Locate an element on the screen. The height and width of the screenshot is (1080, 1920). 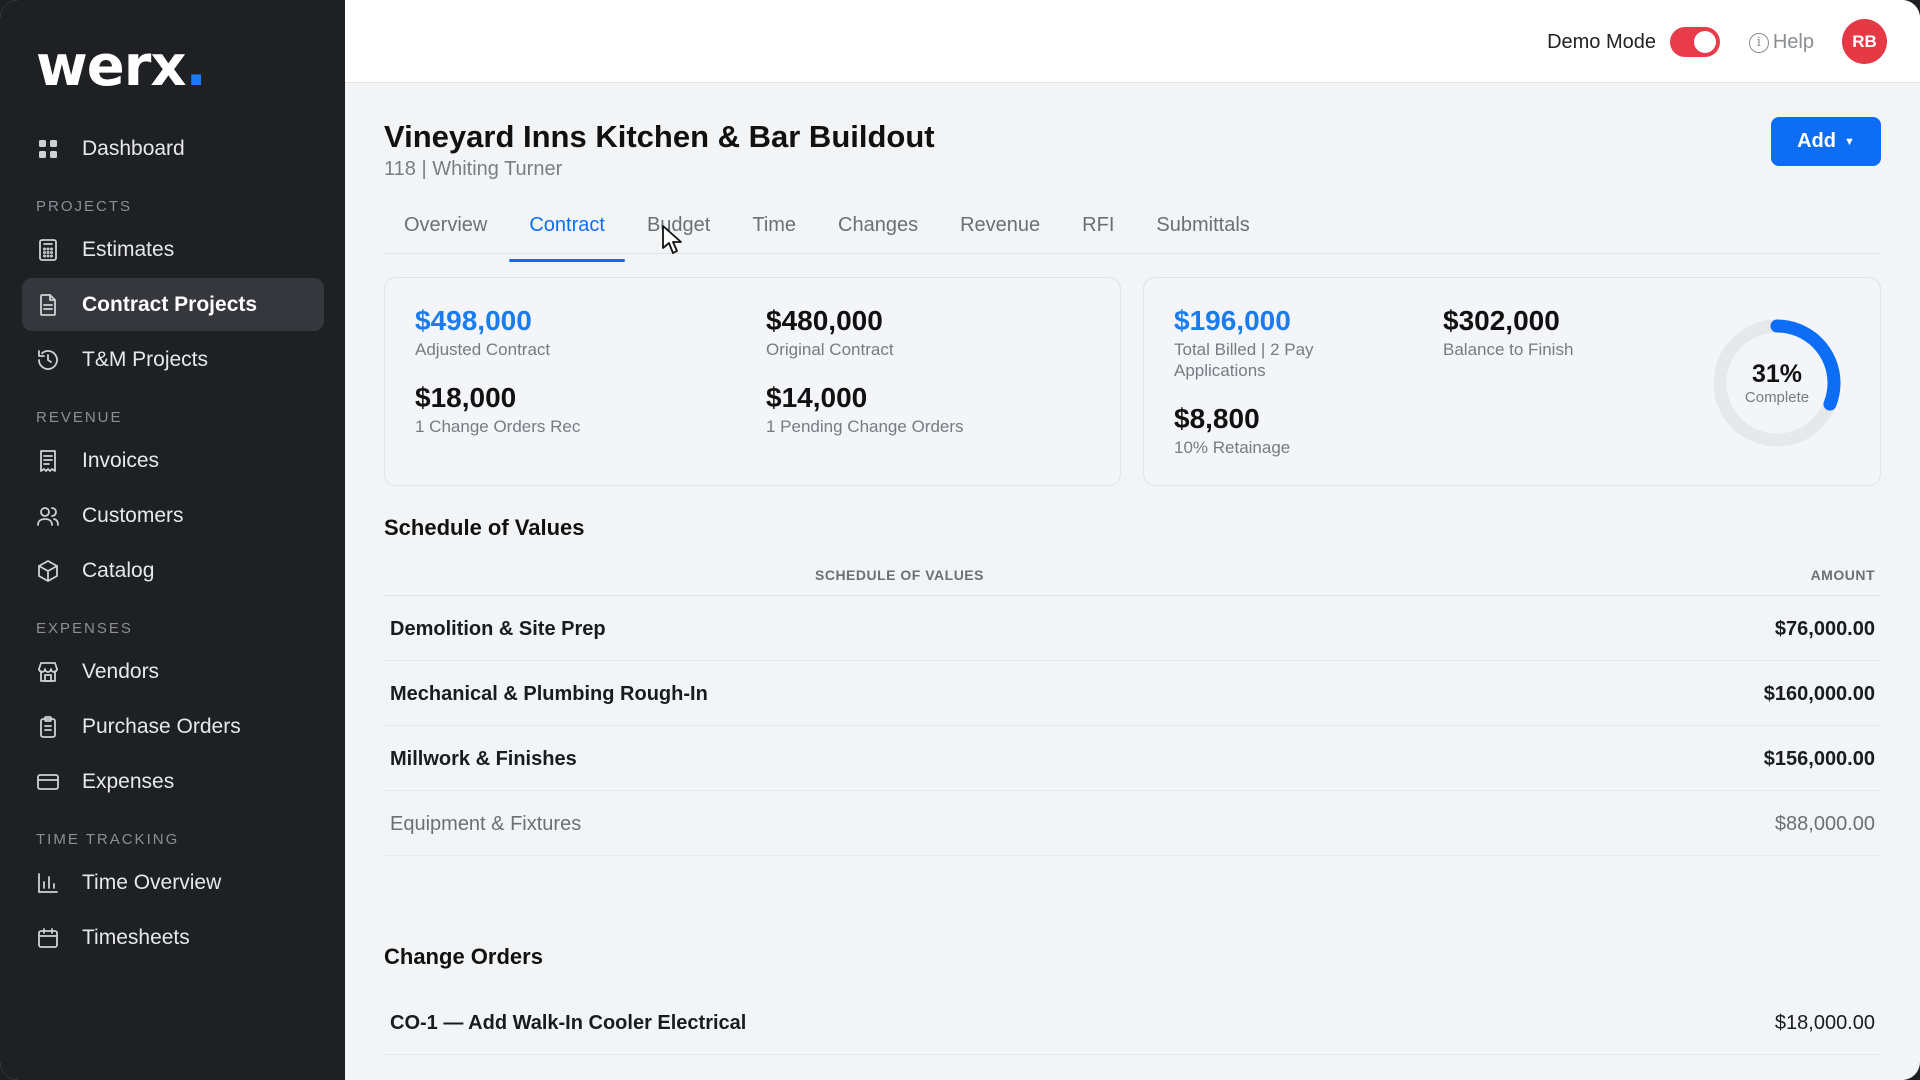
receipt-icon is located at coordinates (48, 461).